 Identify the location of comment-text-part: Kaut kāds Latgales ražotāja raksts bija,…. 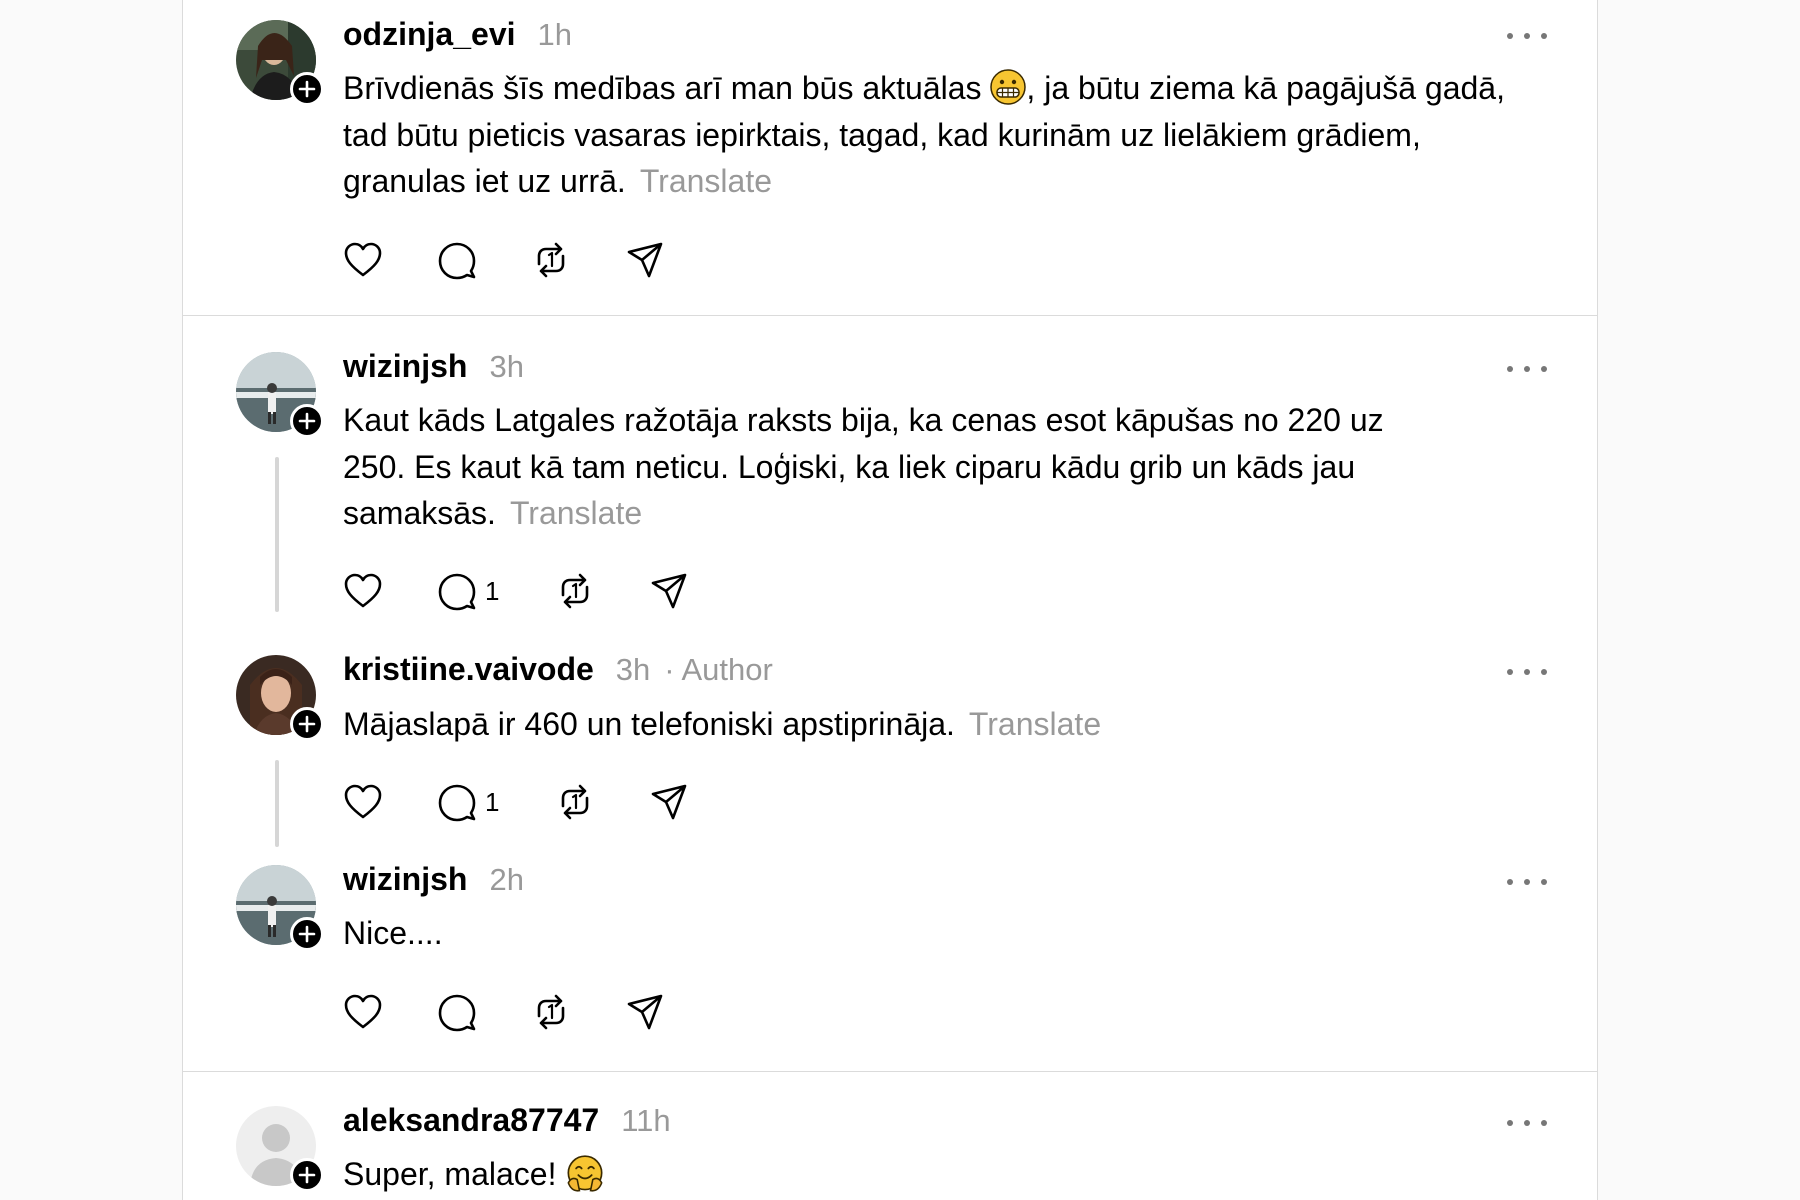
(863, 466).